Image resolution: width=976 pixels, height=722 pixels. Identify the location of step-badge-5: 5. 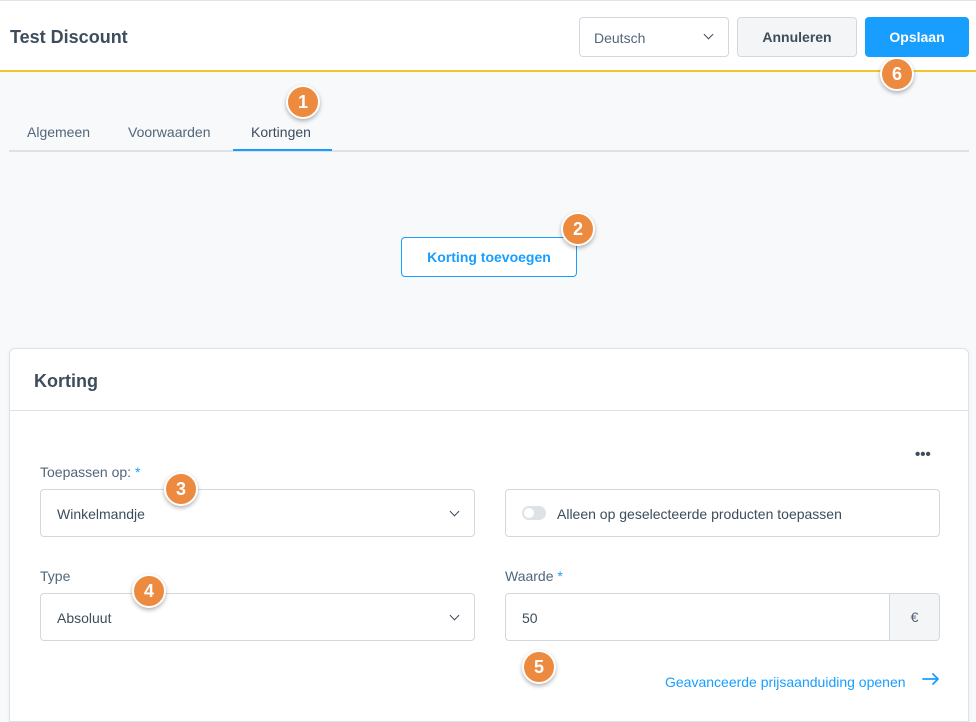
(539, 667).